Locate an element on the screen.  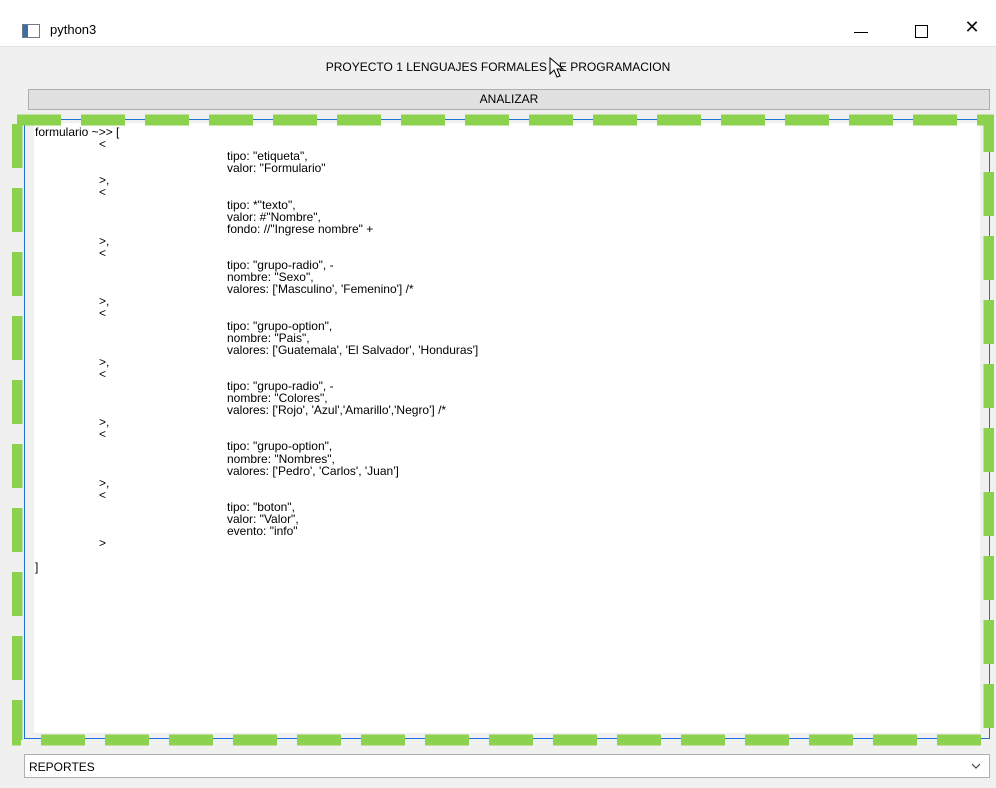
code-line: nombre: "Colores", is located at coordinates (277, 398).